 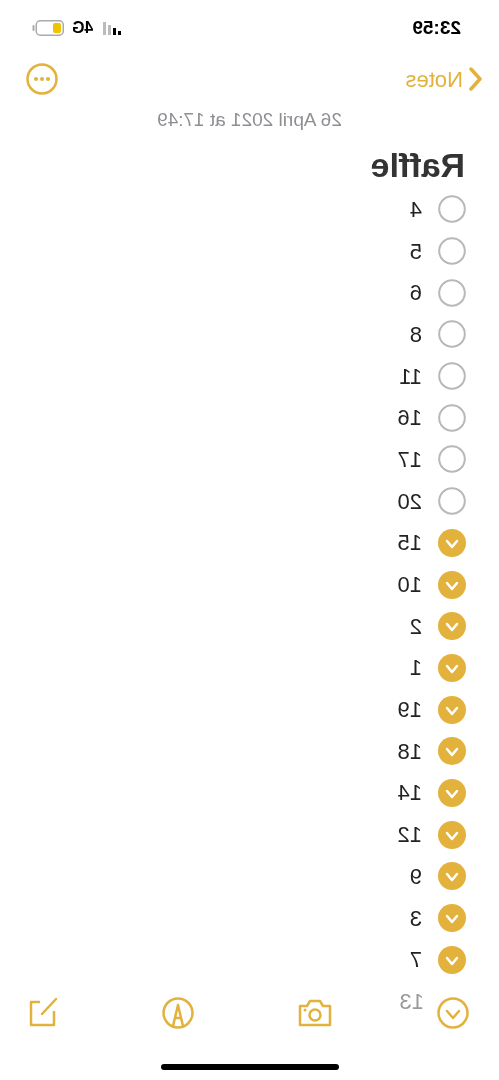 What do you see at coordinates (415, 251) in the screenshot?
I see `item-label: 5` at bounding box center [415, 251].